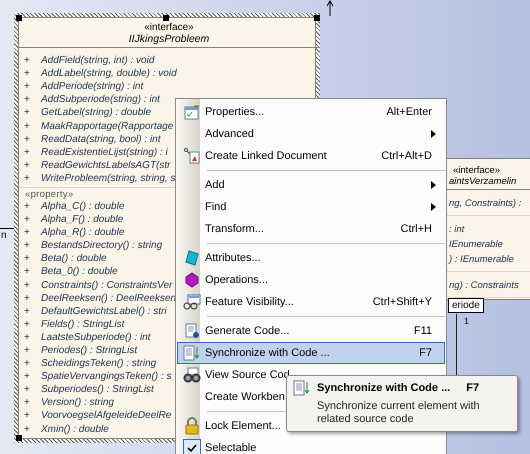  Describe the element at coordinates (74, 258) in the screenshot. I see `property-text: Beta() : double` at that location.